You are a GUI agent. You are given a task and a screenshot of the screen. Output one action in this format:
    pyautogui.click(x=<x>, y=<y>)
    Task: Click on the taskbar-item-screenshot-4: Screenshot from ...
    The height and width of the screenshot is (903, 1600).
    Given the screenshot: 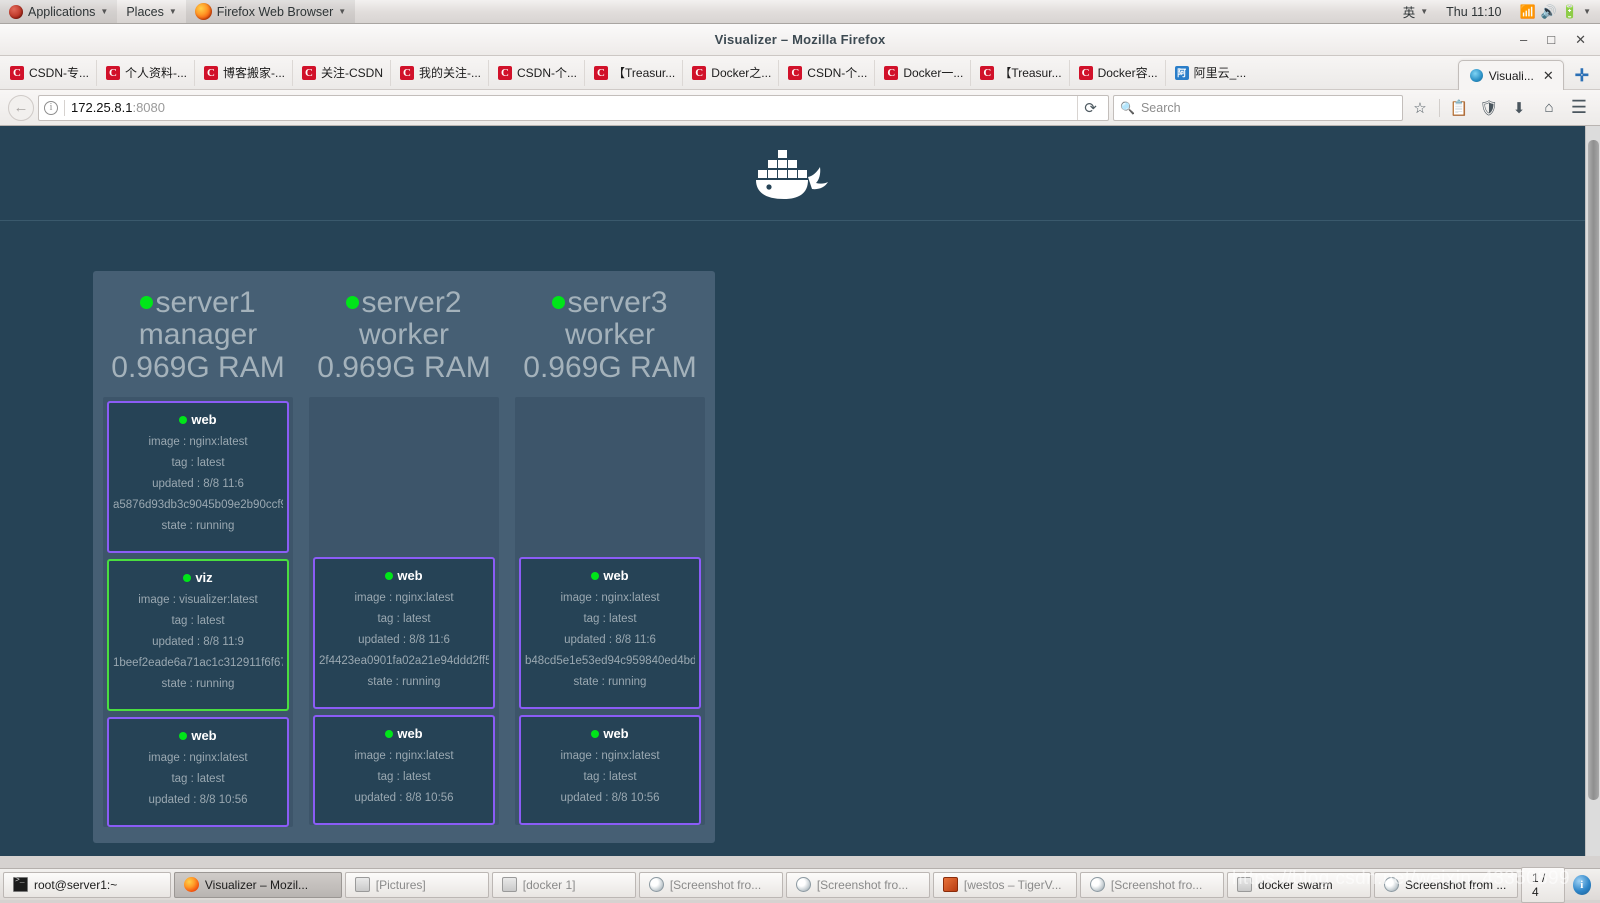 What is the action you would take?
    pyautogui.click(x=1446, y=885)
    